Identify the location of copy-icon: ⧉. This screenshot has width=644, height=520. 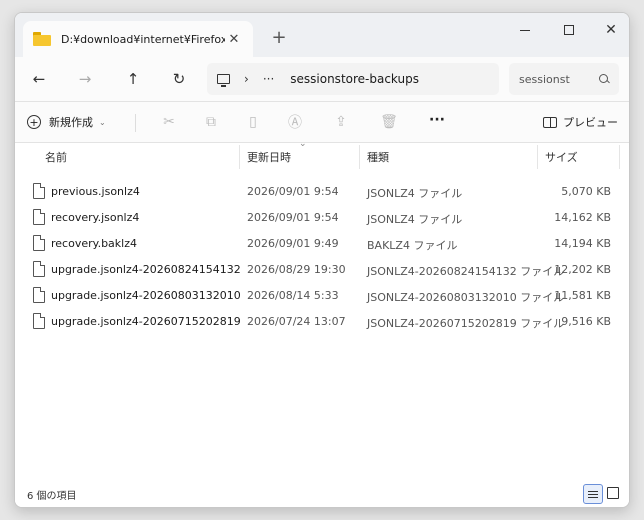
(211, 122).